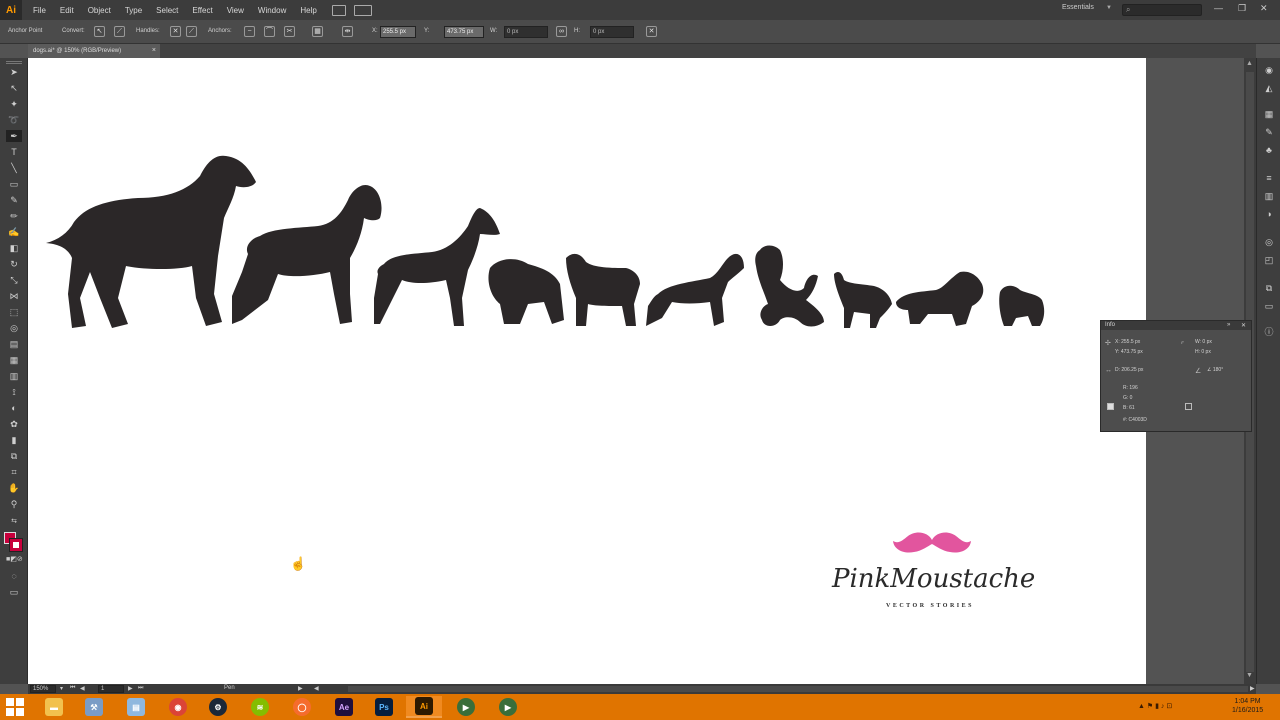 This screenshot has width=1280, height=720. I want to click on eyedropper-tool-icon: ⟟, so click(14, 392).